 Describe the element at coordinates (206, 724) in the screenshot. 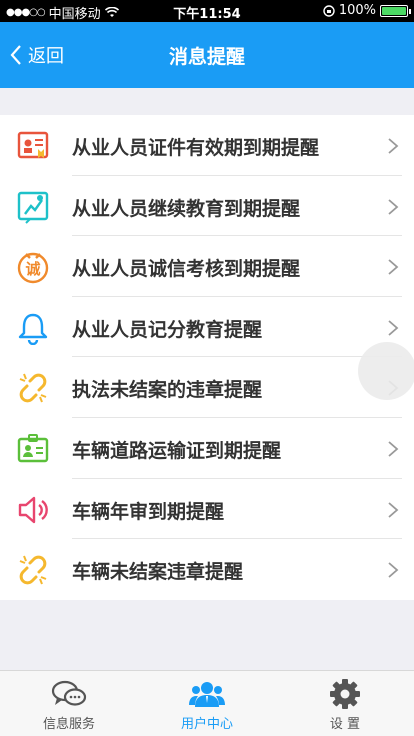

I see `tab-label: 用户中心` at that location.